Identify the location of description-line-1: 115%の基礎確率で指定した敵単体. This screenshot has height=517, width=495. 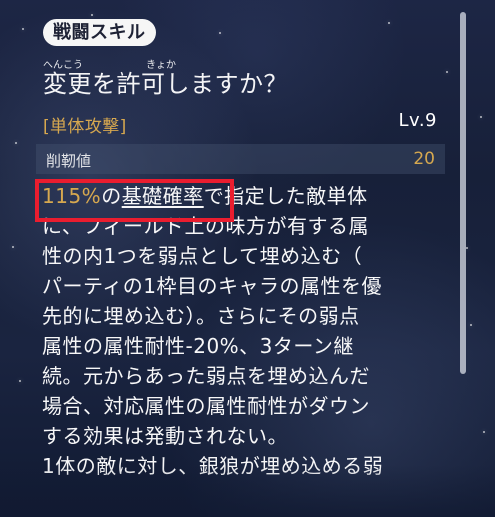
(244, 196).